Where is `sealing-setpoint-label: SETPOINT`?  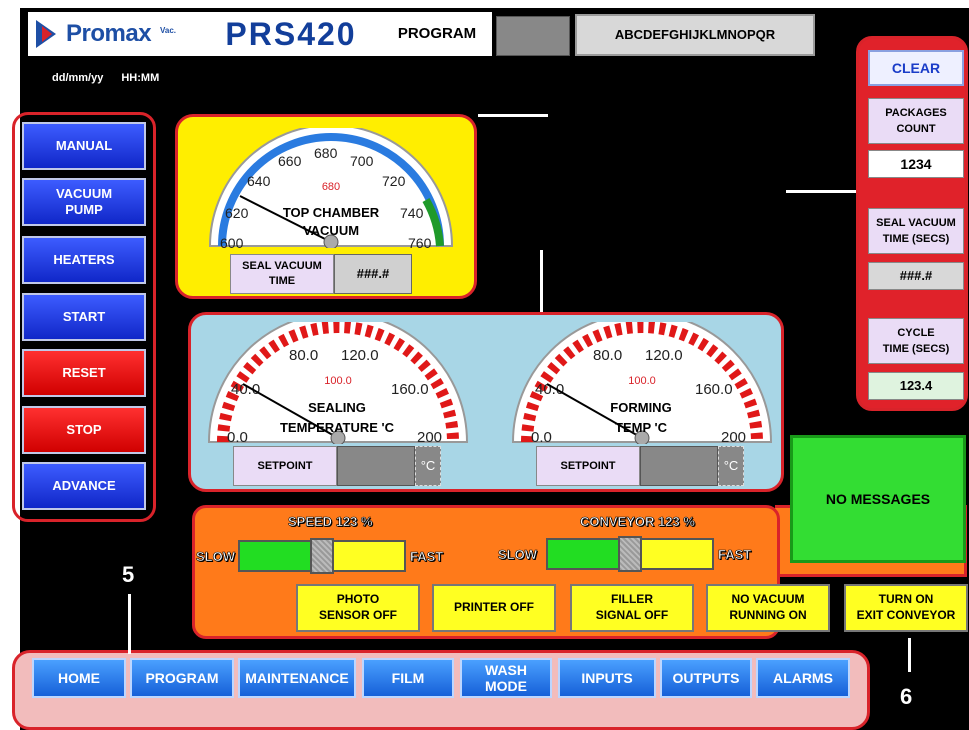 sealing-setpoint-label: SETPOINT is located at coordinates (285, 466).